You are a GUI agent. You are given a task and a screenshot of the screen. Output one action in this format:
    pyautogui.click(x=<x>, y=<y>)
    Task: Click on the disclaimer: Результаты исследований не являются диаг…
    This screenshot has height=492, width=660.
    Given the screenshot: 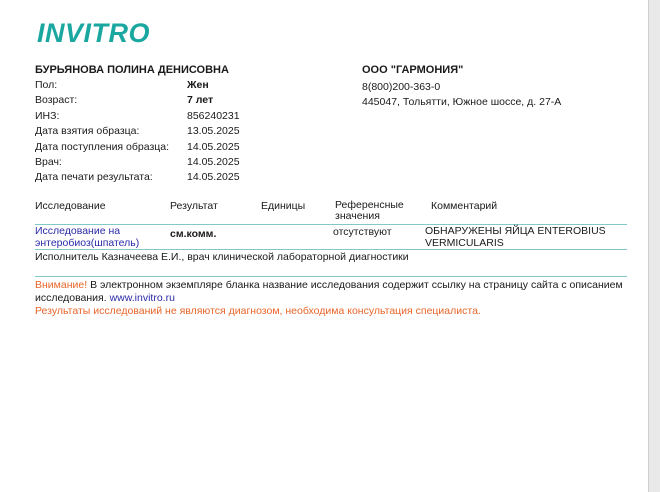 What is the action you would take?
    pyautogui.click(x=258, y=311)
    